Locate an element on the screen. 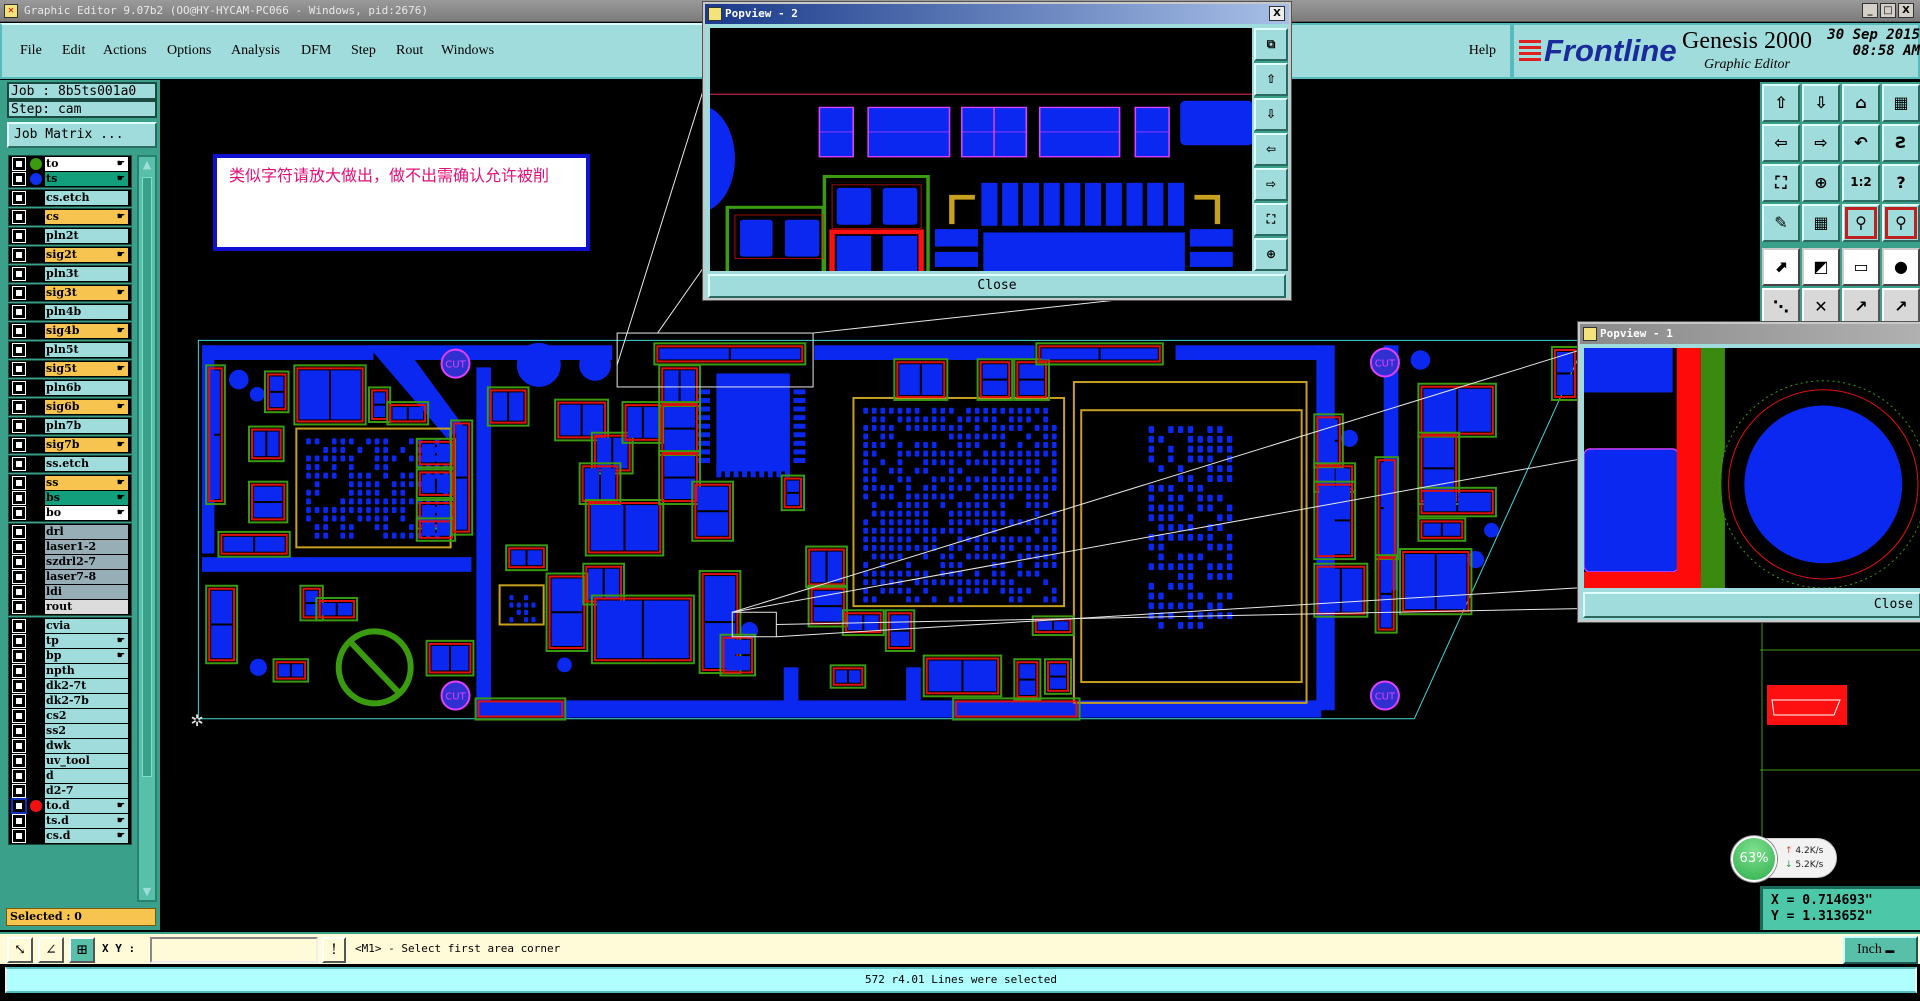  menu-file: File is located at coordinates (31, 51).